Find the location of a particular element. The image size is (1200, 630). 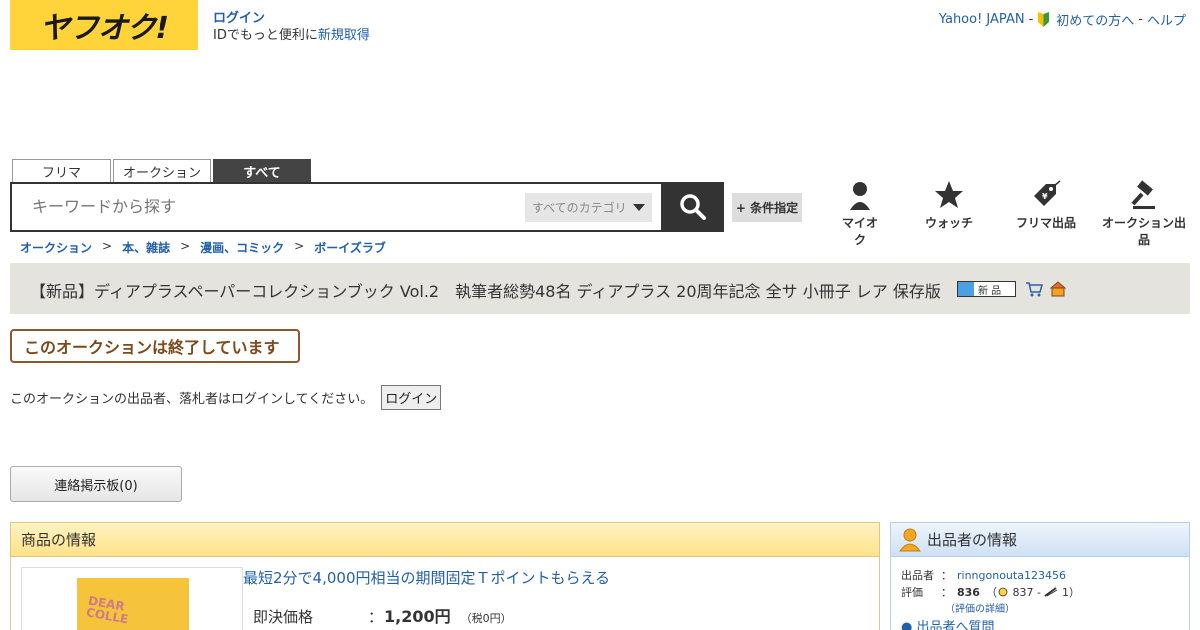

help-link: ヘルプ is located at coordinates (1166, 19).